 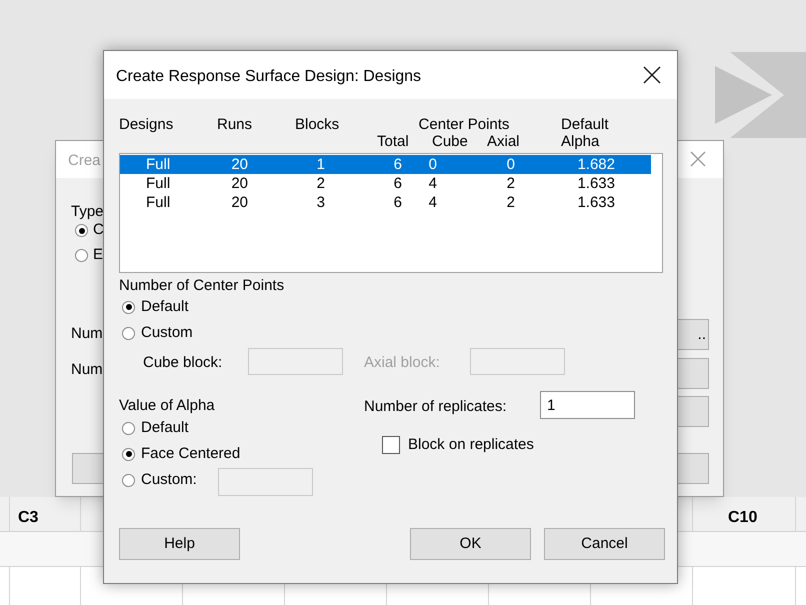 What do you see at coordinates (385, 183) in the screenshot?
I see `list-row: Full 20 2 6 4 2 1.633` at bounding box center [385, 183].